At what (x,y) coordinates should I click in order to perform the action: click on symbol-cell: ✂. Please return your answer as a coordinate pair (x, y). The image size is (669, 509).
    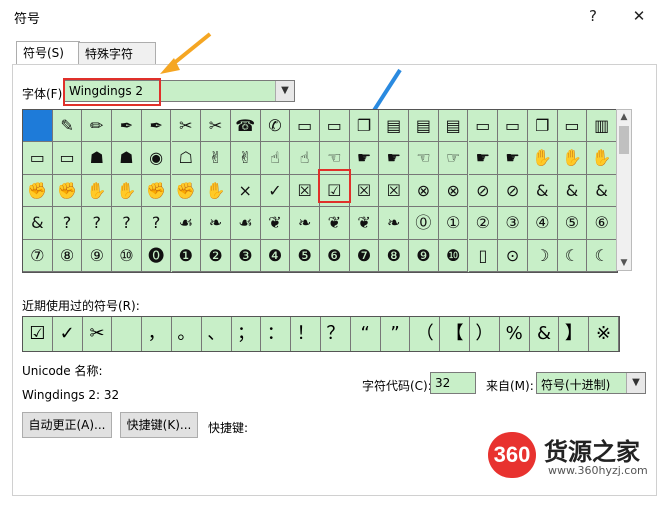
    Looking at the image, I should click on (216, 126).